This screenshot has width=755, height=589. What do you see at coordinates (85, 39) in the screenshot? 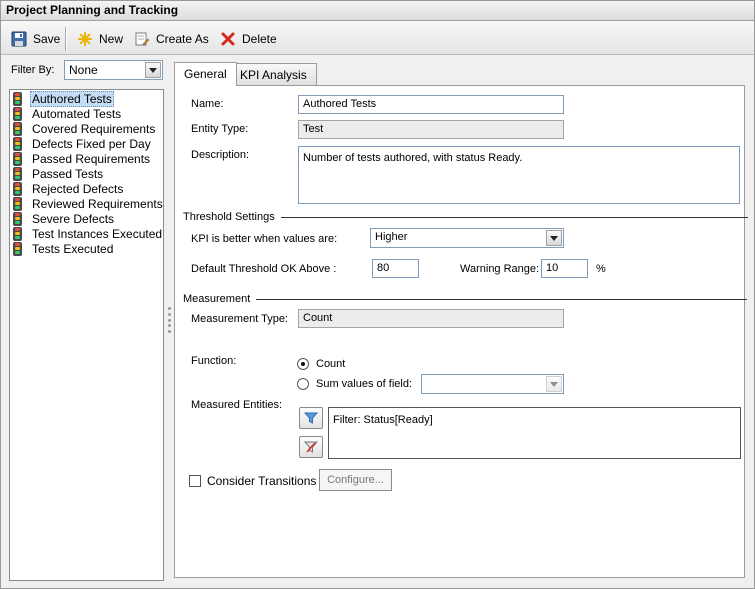
I see `new-star-icon` at bounding box center [85, 39].